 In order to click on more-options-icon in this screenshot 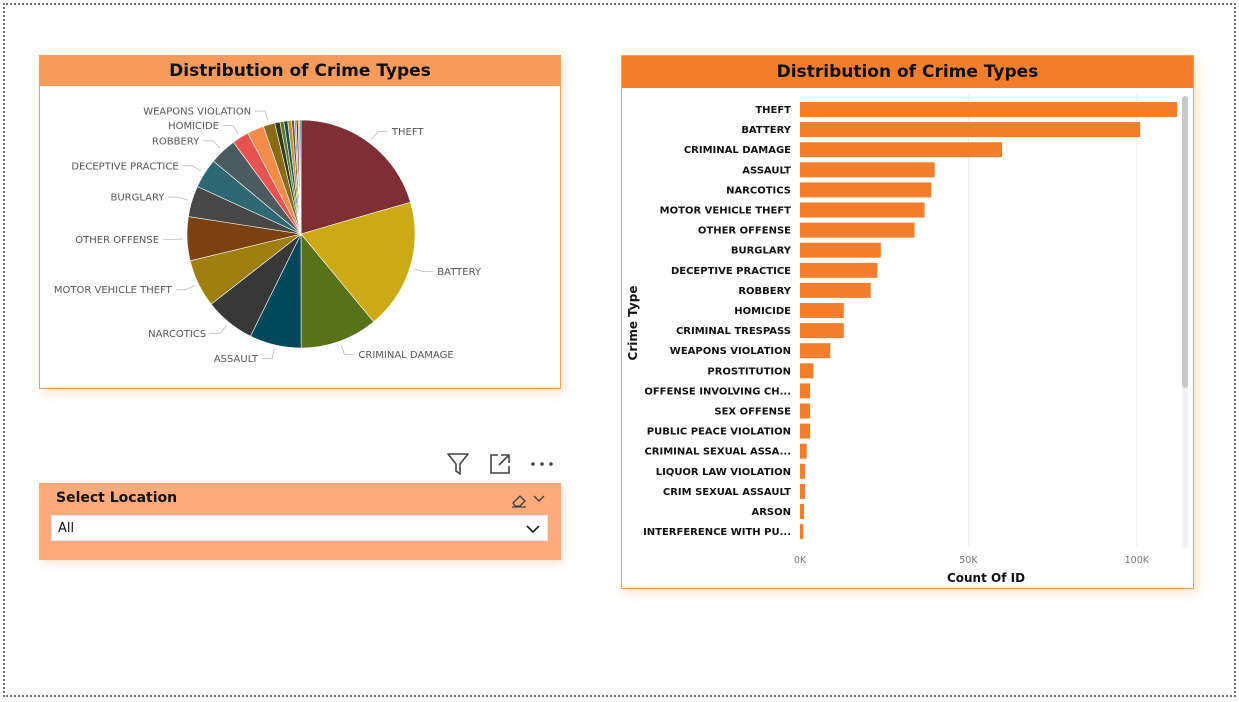, I will do `click(542, 464)`.